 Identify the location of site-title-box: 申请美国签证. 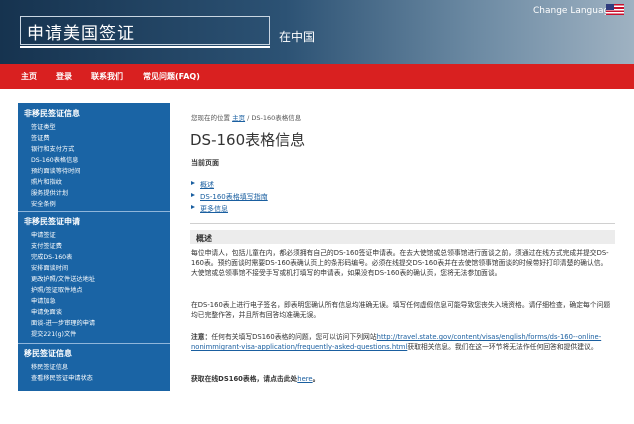
(145, 32).